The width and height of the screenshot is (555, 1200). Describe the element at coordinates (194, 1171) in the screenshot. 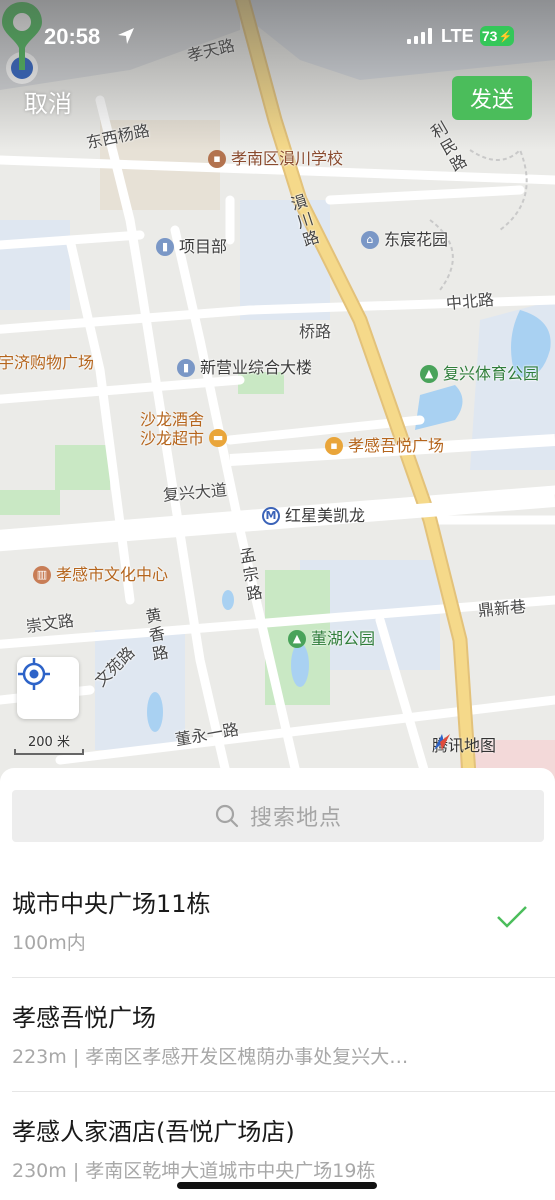

I see `result-subtitle: 230m | 孝南区乾坤大道城市中央广场19栋` at that location.